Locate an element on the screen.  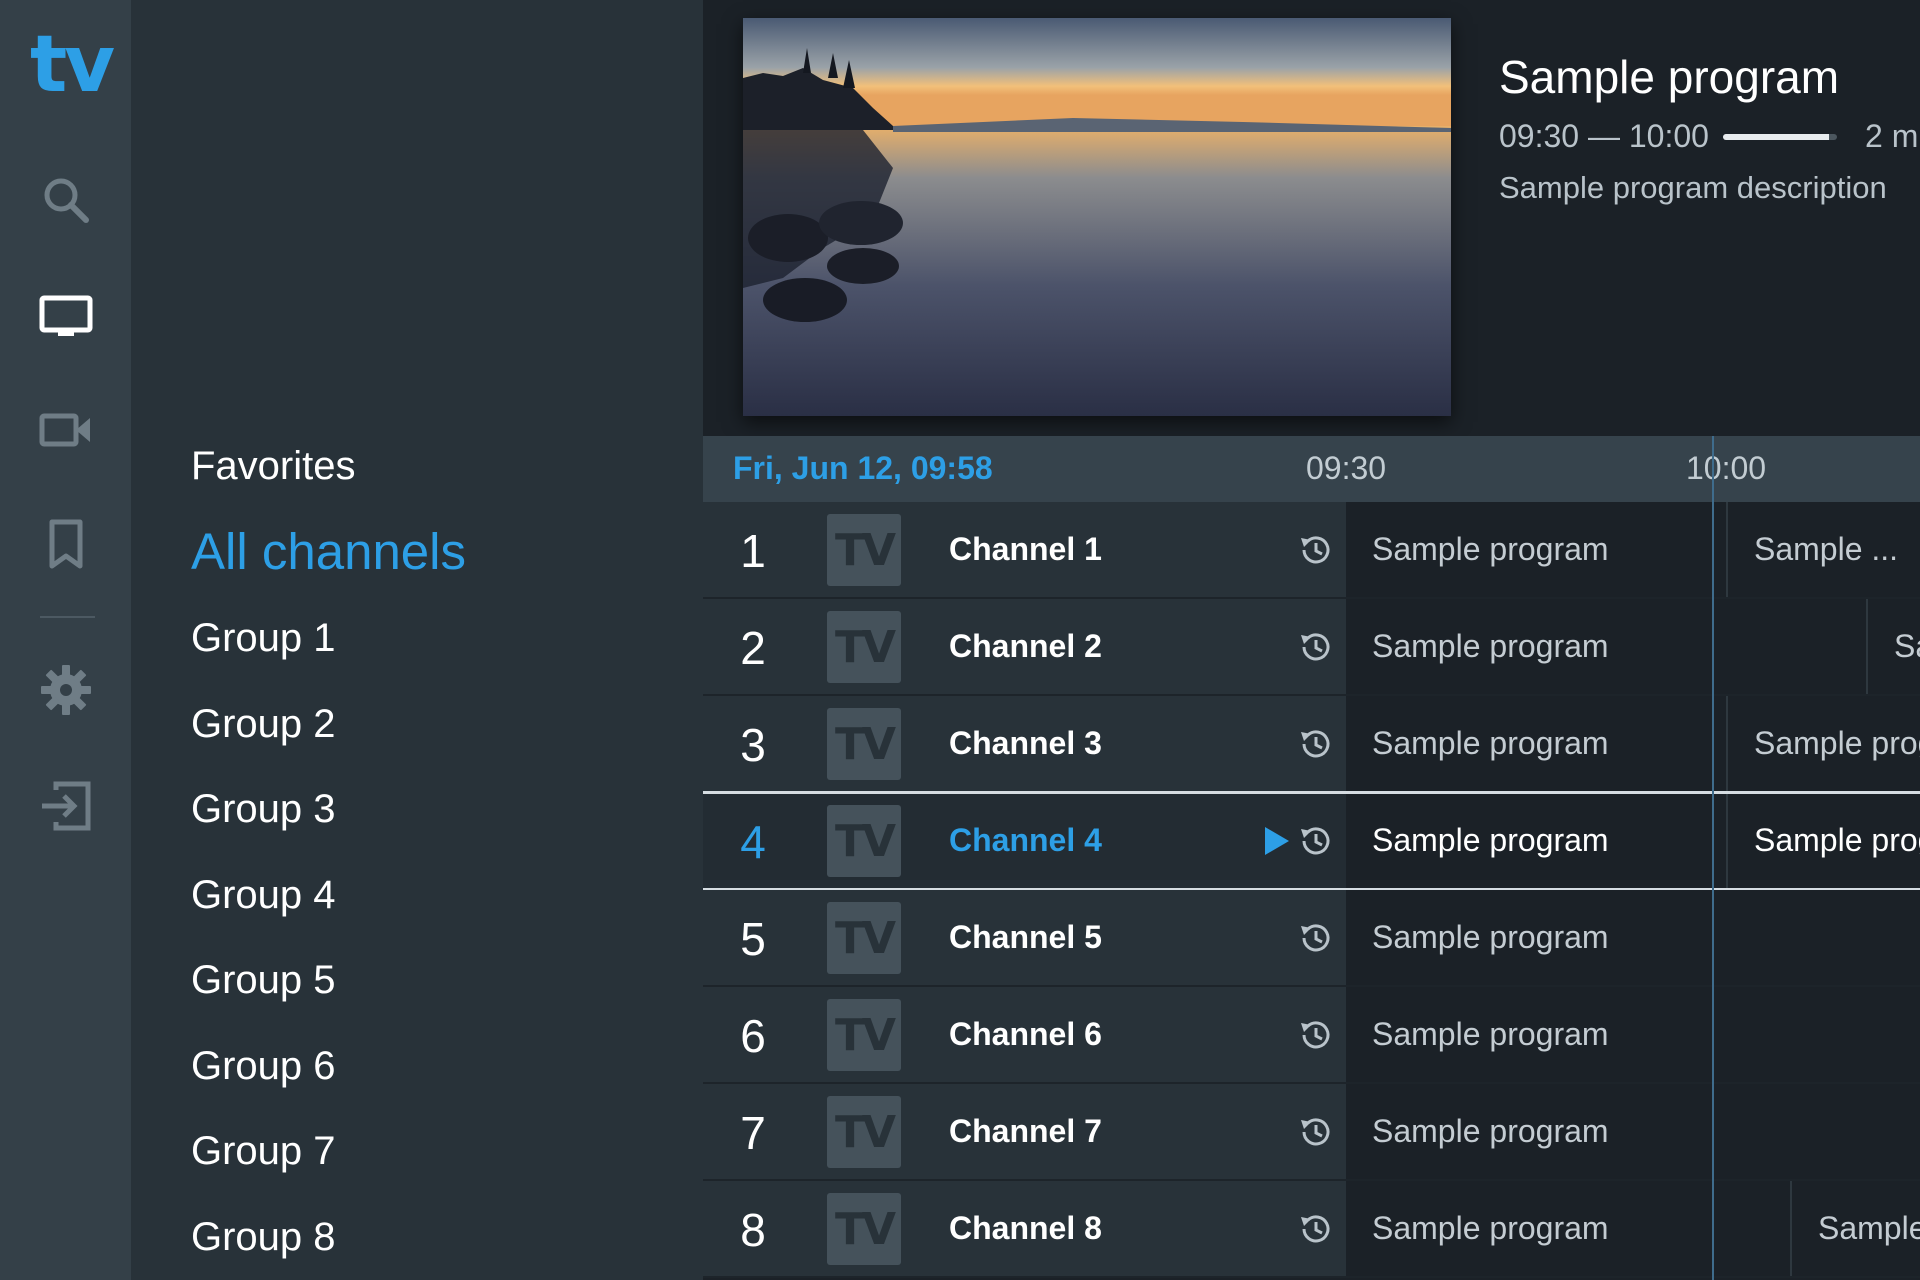
channel-row: 3 TV Channel 3 Sample program Sample prog is located at coordinates (1311, 744).